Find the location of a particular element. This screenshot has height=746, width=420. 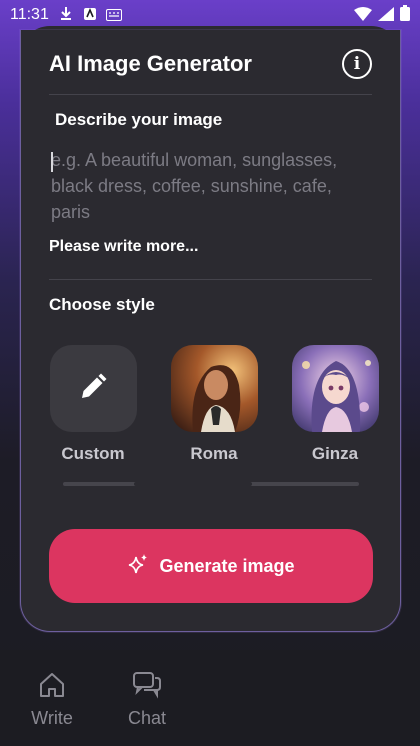

page-title: AI Image Generator is located at coordinates (150, 63).